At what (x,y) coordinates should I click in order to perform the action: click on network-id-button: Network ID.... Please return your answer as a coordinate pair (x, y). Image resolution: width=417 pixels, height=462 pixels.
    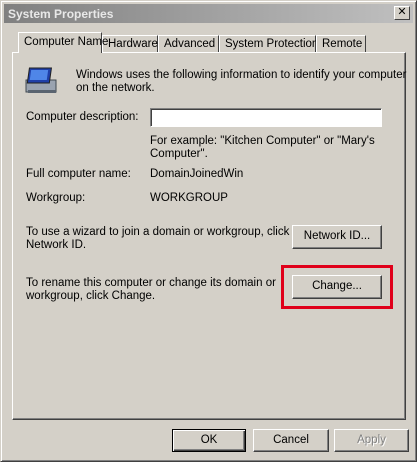
    Looking at the image, I should click on (337, 237).